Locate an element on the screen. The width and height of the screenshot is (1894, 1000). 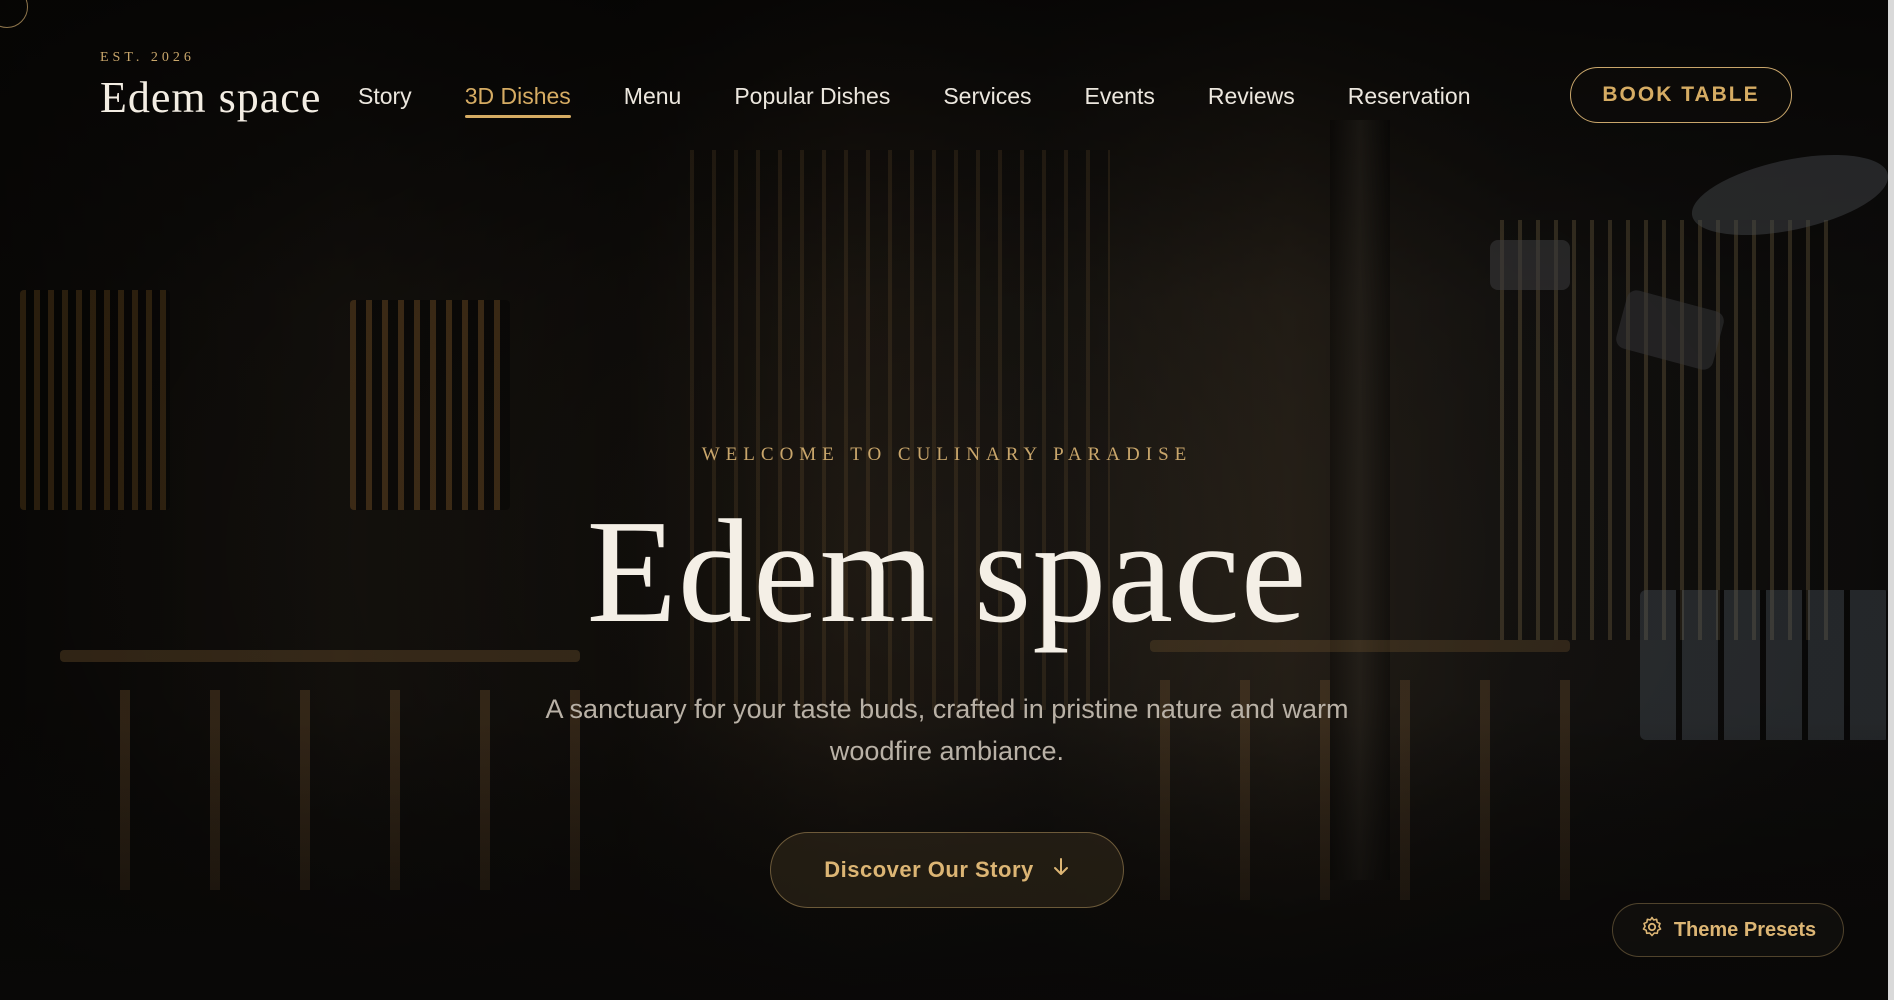
discover-story-button: Discover Our Story is located at coordinates (947, 870).